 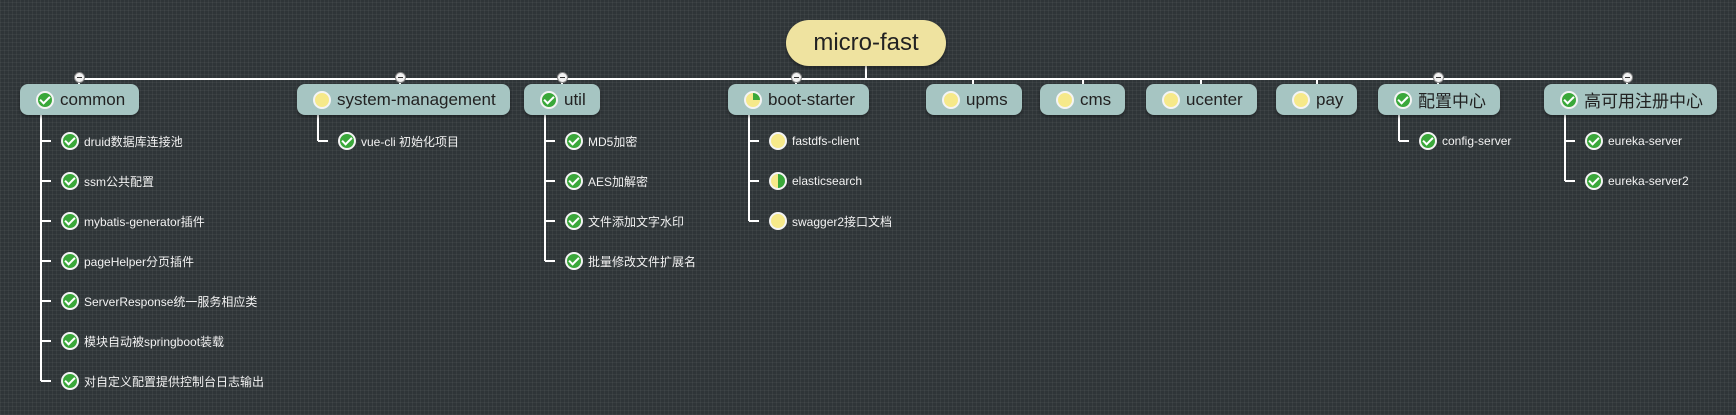 I want to click on branch-topic-label: util, so click(x=575, y=99).